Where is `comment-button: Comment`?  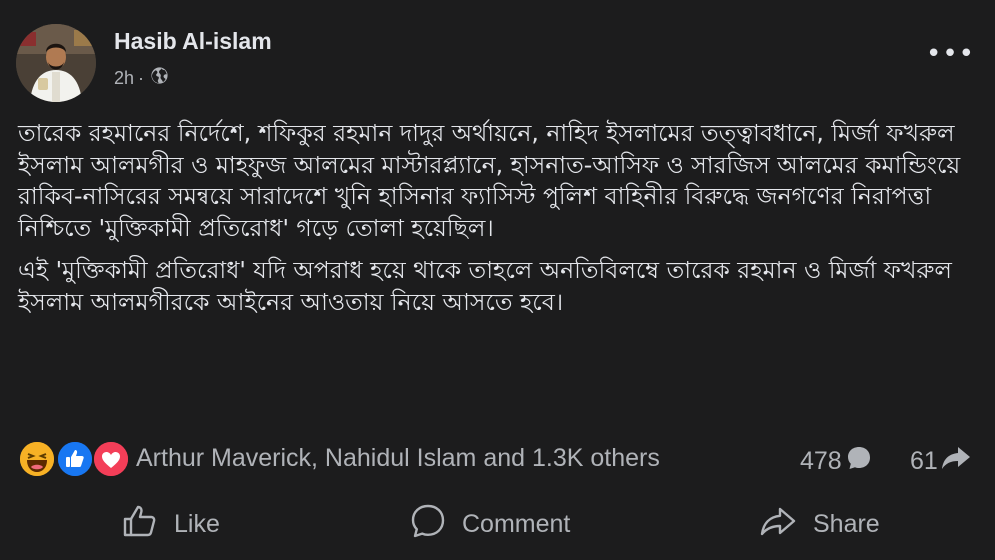
comment-button: Comment is located at coordinates (489, 524).